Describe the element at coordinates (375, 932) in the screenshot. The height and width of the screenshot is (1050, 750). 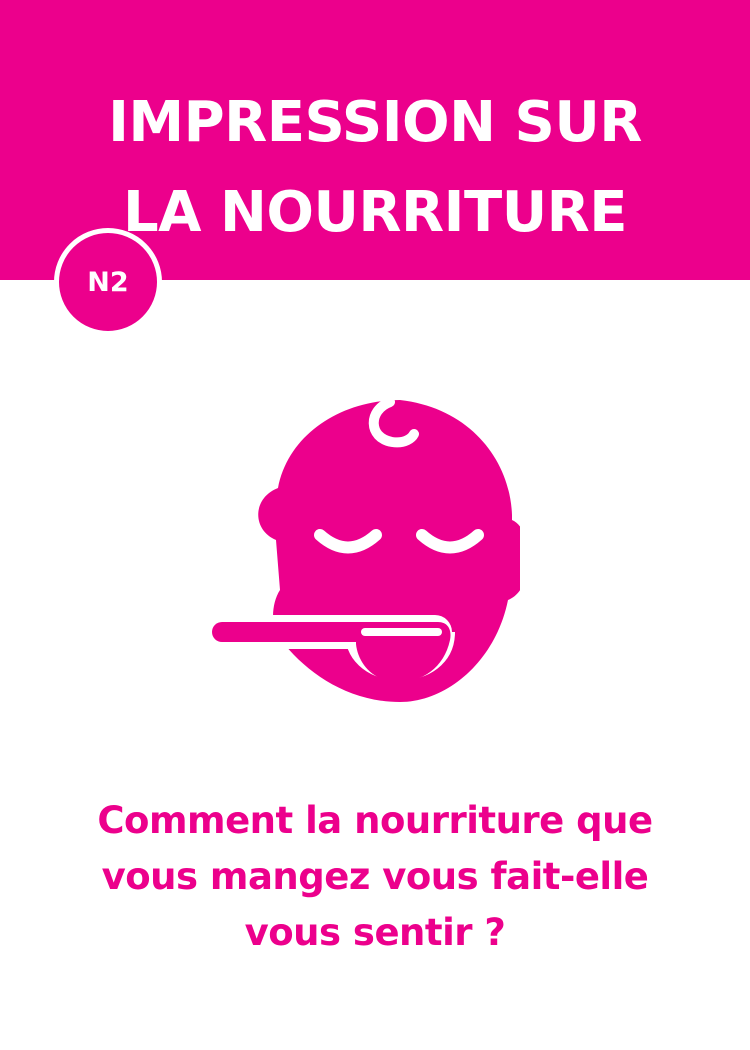
I see `question-line-3: vous sentir ?` at that location.